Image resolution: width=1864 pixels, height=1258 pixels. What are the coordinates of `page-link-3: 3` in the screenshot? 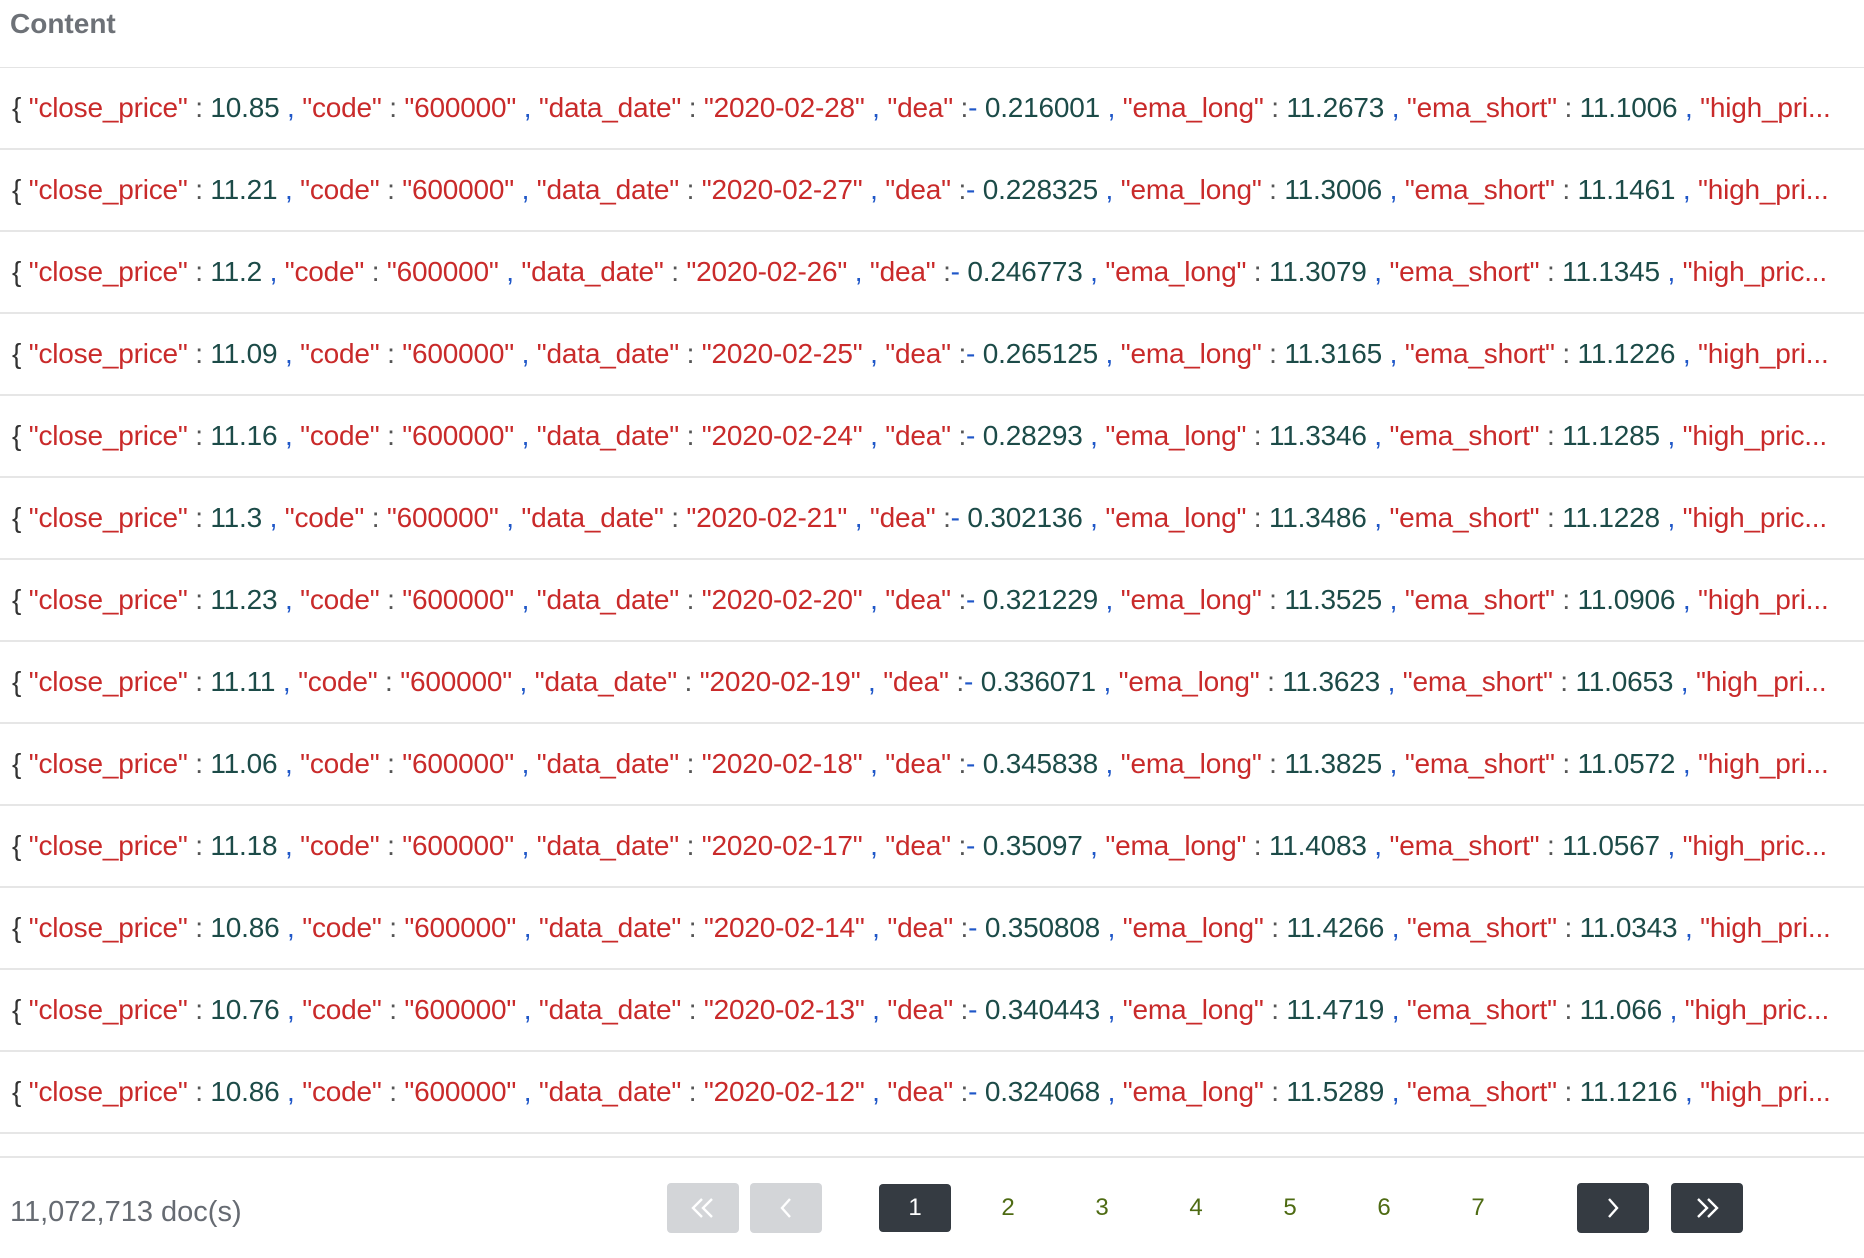 It's located at (1102, 1208).